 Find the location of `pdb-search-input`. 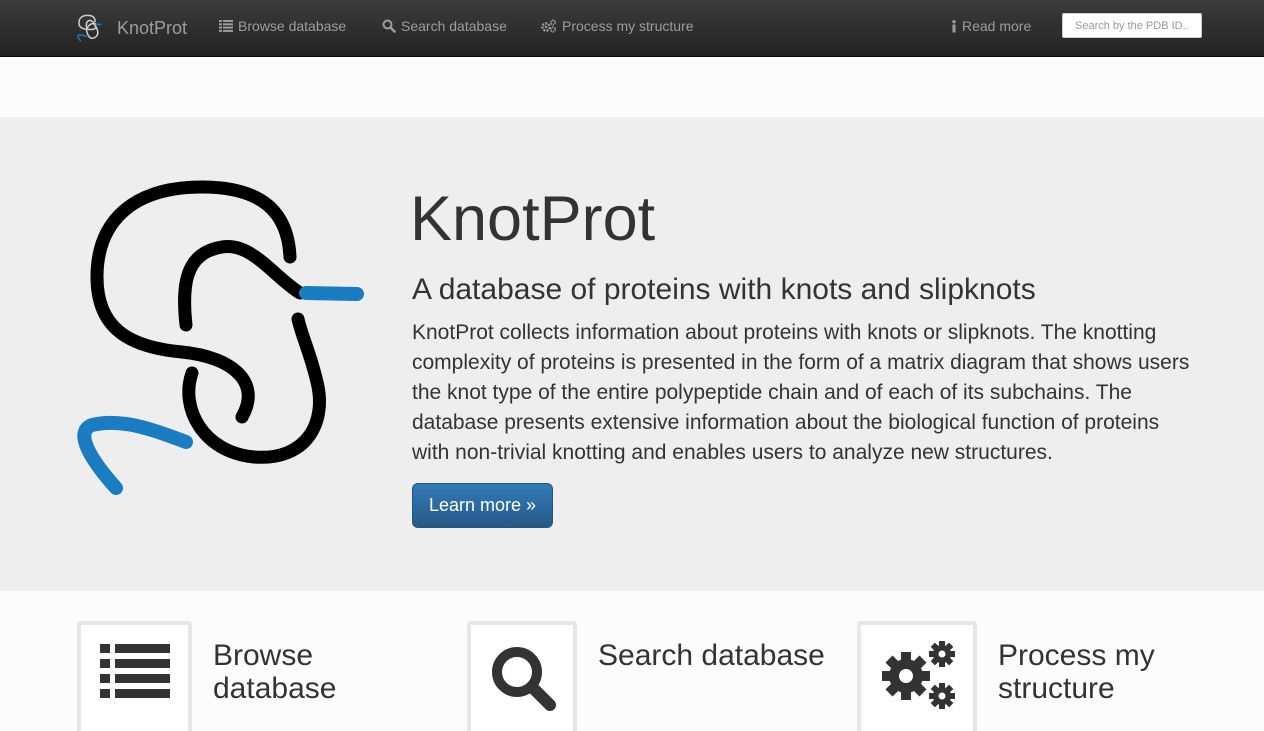

pdb-search-input is located at coordinates (1132, 25).